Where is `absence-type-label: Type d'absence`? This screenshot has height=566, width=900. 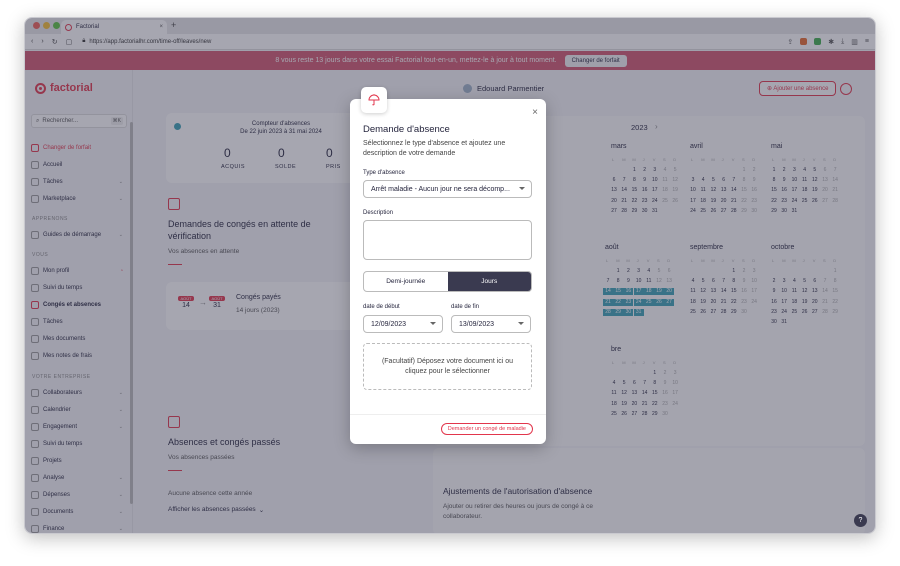 absence-type-label: Type d'absence is located at coordinates (384, 173).